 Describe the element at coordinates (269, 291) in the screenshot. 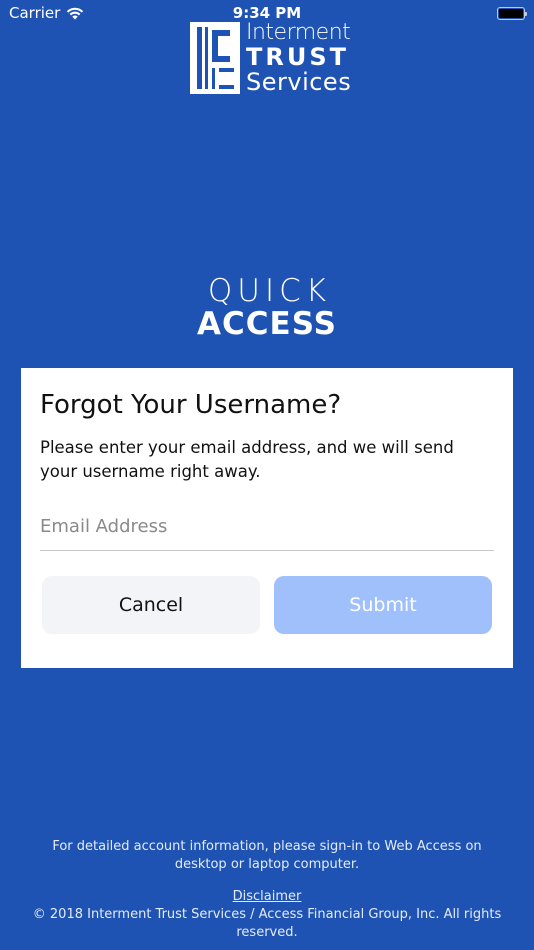

I see `quick-access-line1: QUICK` at that location.